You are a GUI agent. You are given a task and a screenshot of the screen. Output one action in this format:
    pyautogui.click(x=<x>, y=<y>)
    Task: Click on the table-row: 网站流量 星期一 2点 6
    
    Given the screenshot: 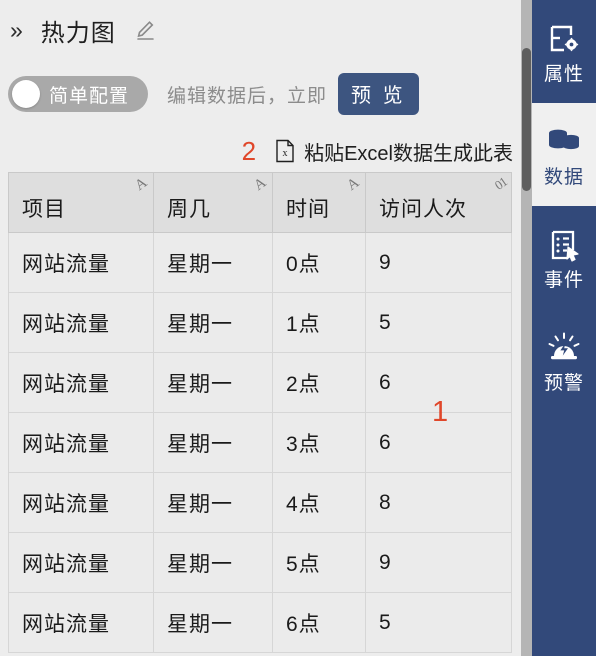 What is the action you would take?
    pyautogui.click(x=260, y=382)
    